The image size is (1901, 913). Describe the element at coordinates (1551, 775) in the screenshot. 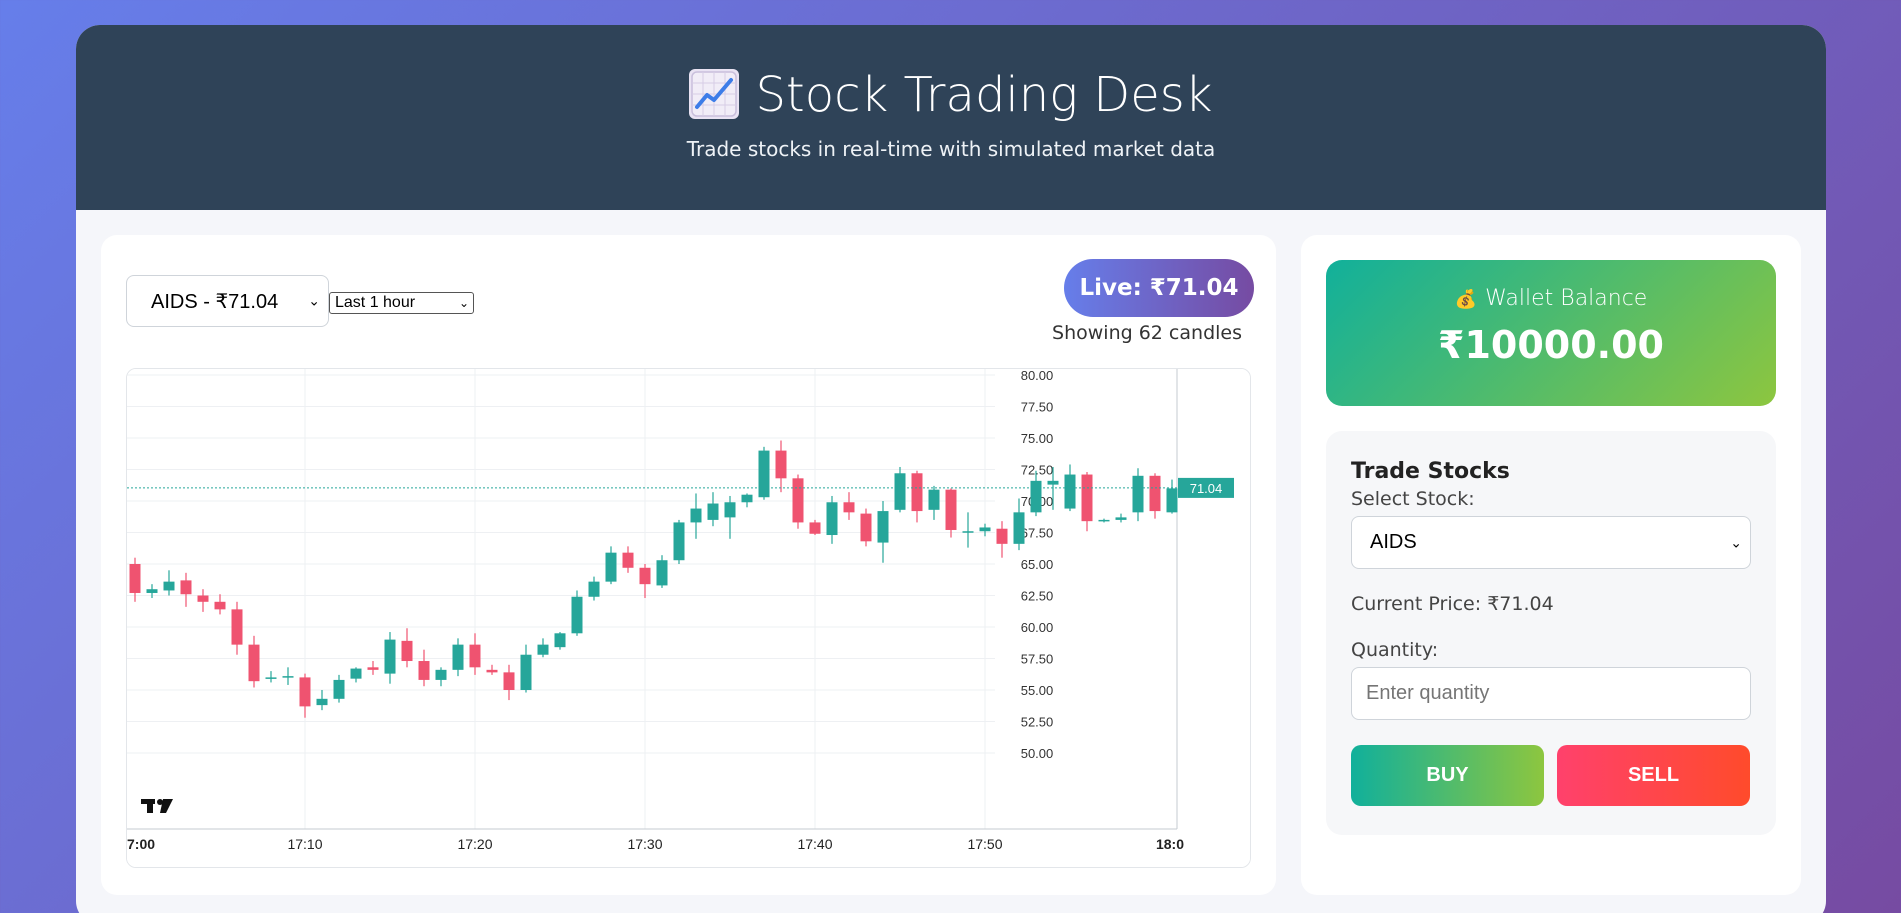

I see `trade-buttons: BUY SELL` at that location.